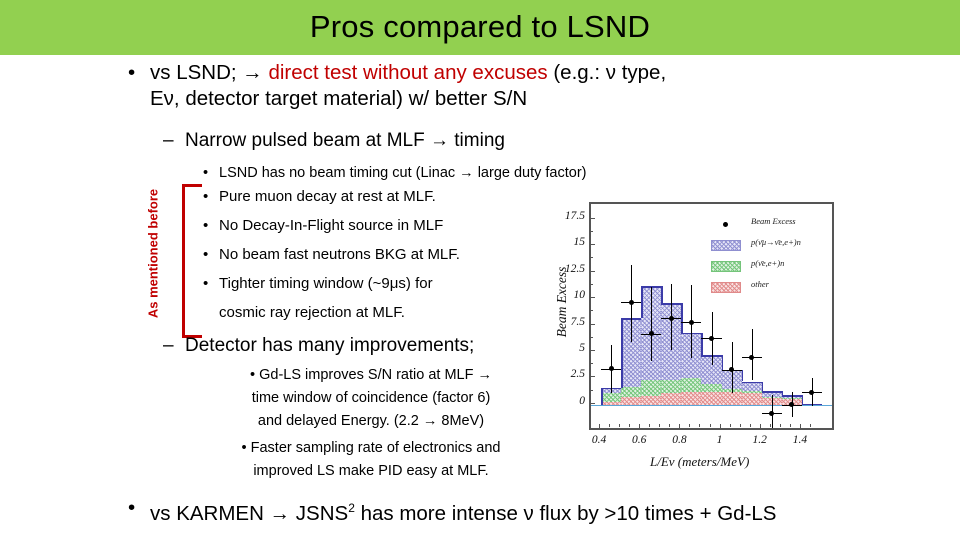 The image size is (960, 540). I want to click on sub-text: improved LS make PID easy at MLF., so click(371, 471).